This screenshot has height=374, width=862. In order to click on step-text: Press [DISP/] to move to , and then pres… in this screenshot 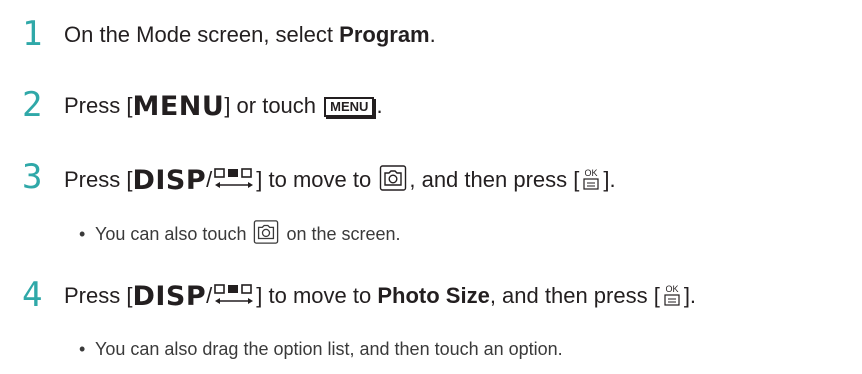, I will do `click(340, 180)`.